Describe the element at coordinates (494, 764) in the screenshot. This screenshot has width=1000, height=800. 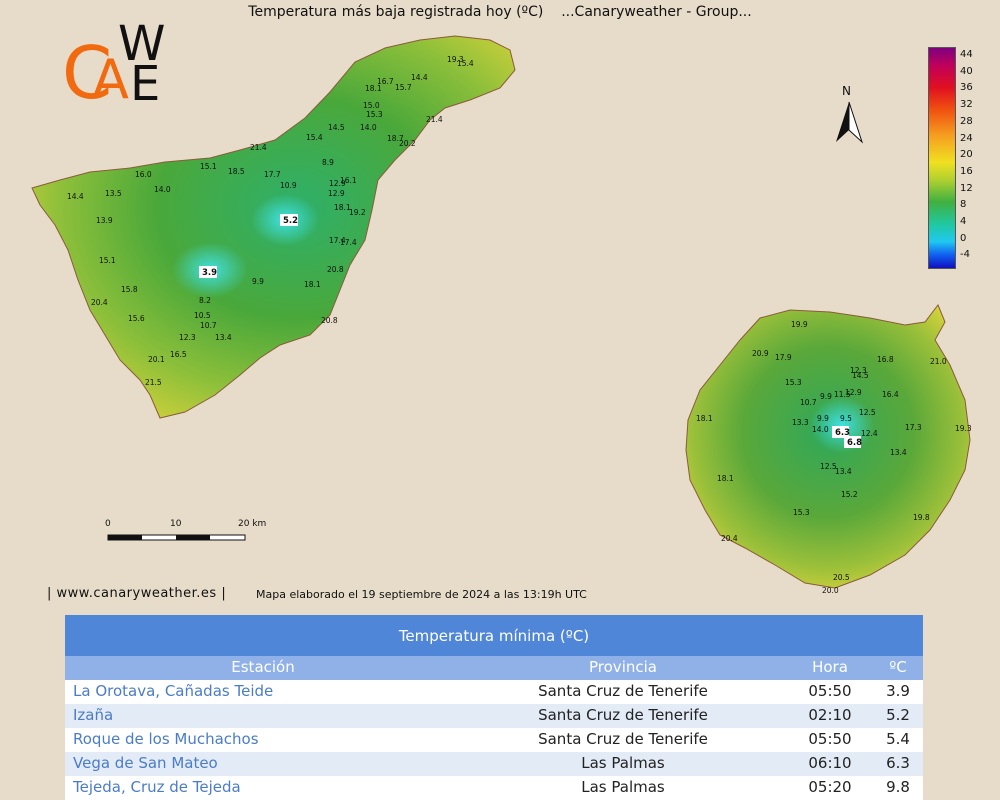
I see `table-row: Vega de San Mateo Las Palmas 06:10 6.3` at that location.